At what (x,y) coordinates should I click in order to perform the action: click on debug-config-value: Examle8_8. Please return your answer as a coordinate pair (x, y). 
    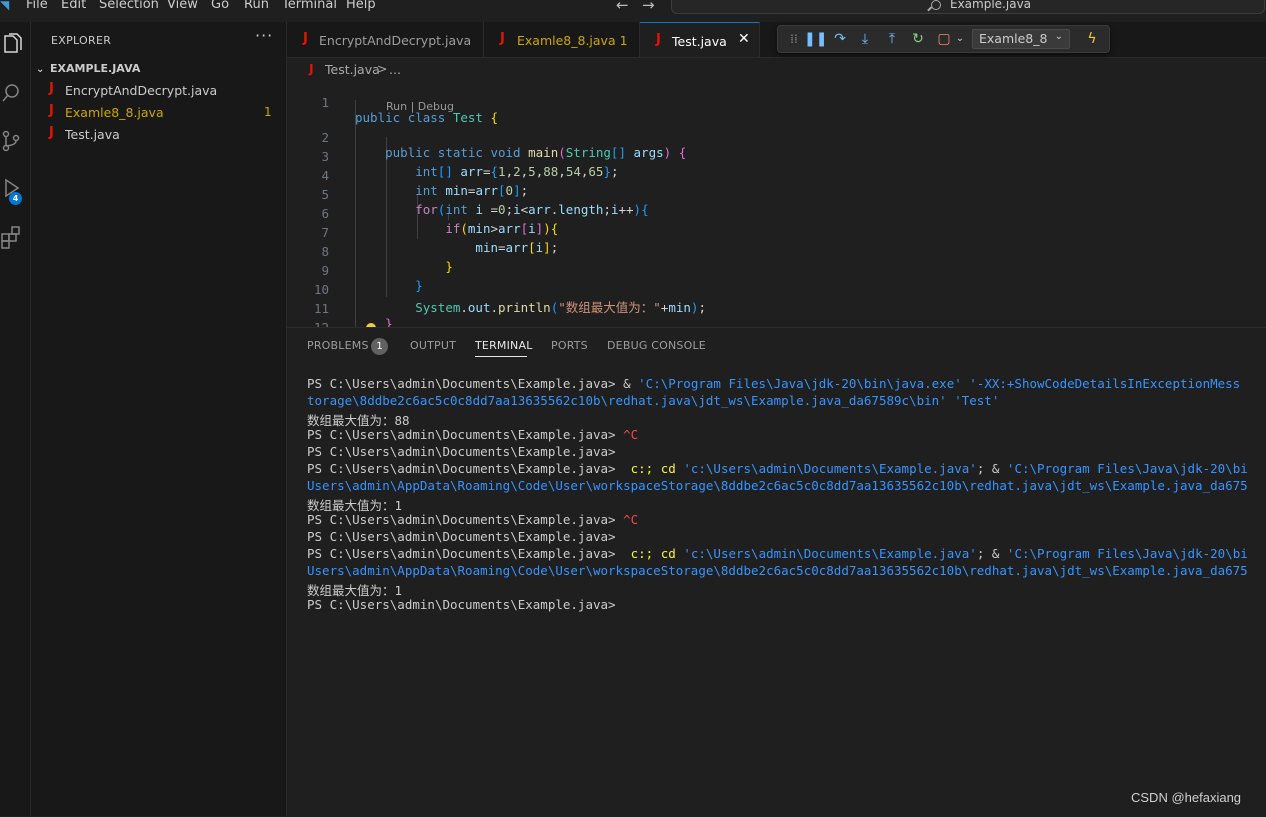
    Looking at the image, I should click on (1013, 38).